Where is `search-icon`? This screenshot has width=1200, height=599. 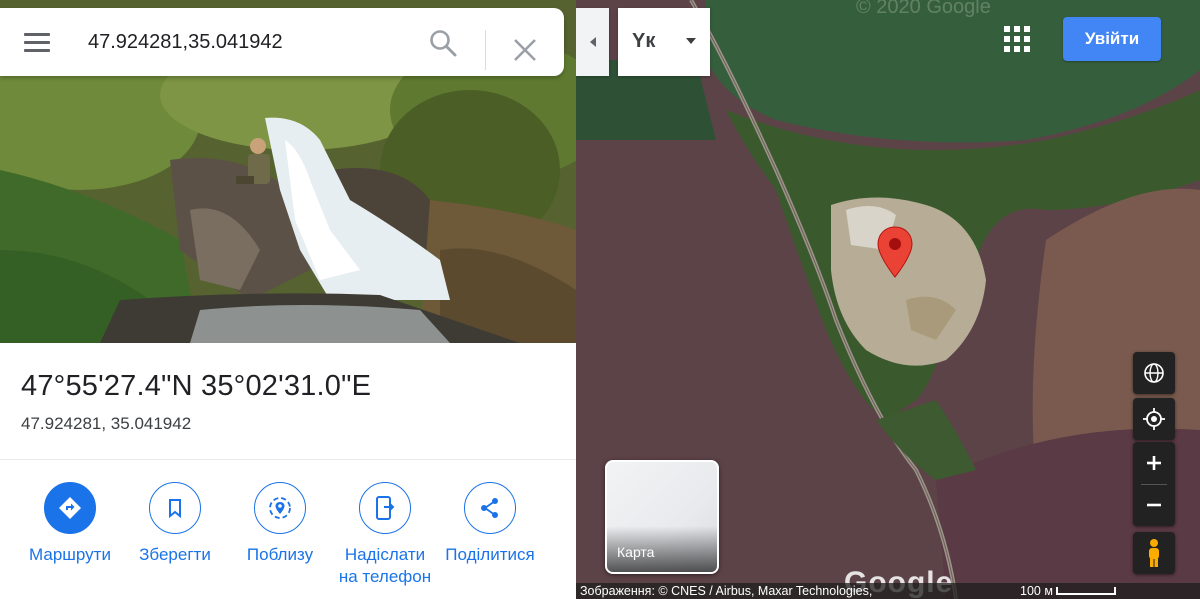 search-icon is located at coordinates (443, 43).